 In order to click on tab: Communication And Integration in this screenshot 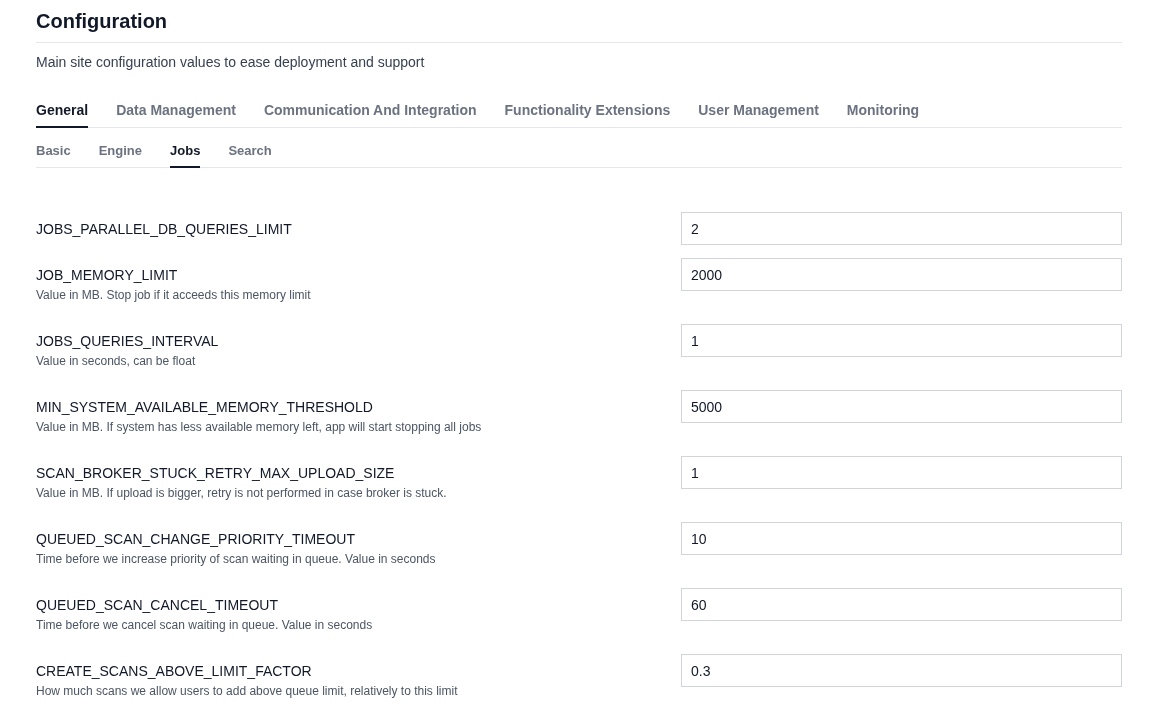, I will do `click(370, 114)`.